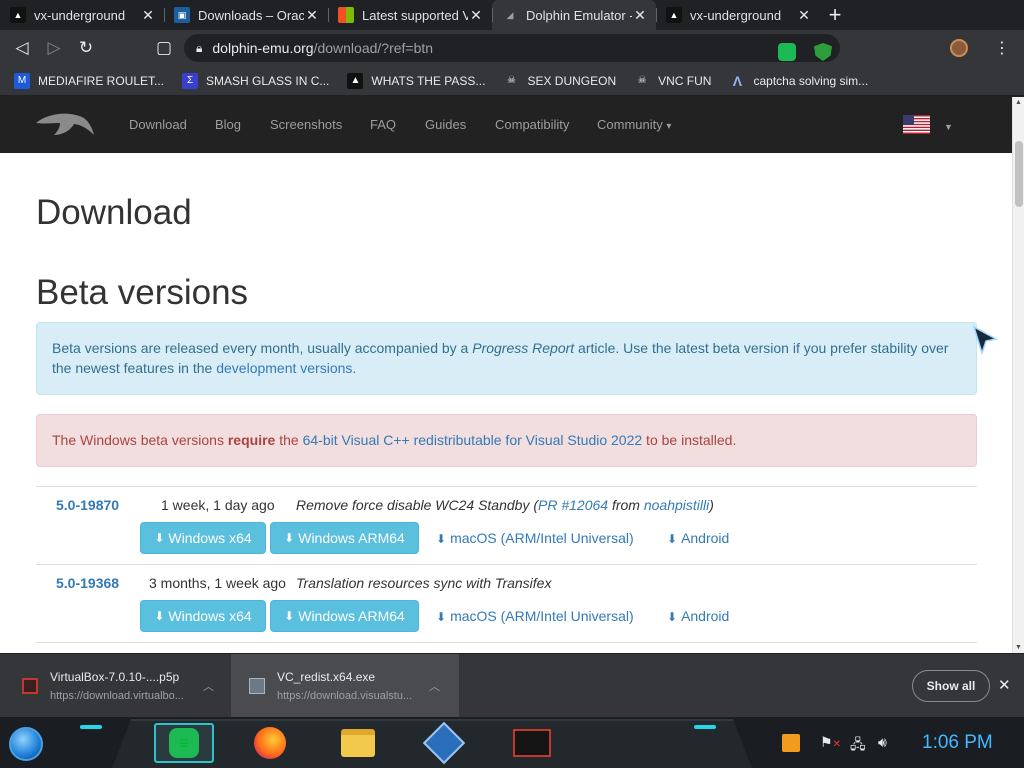 This screenshot has height=768, width=1024. Describe the element at coordinates (351, 538) in the screenshot. I see `button-label: Windows ARM64` at that location.